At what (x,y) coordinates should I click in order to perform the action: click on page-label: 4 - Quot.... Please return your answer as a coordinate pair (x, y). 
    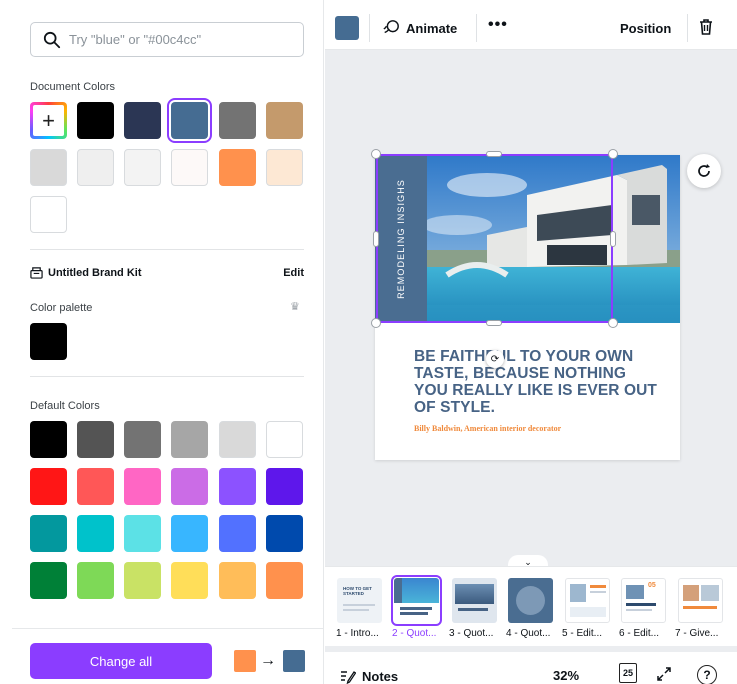
    Looking at the image, I should click on (534, 633).